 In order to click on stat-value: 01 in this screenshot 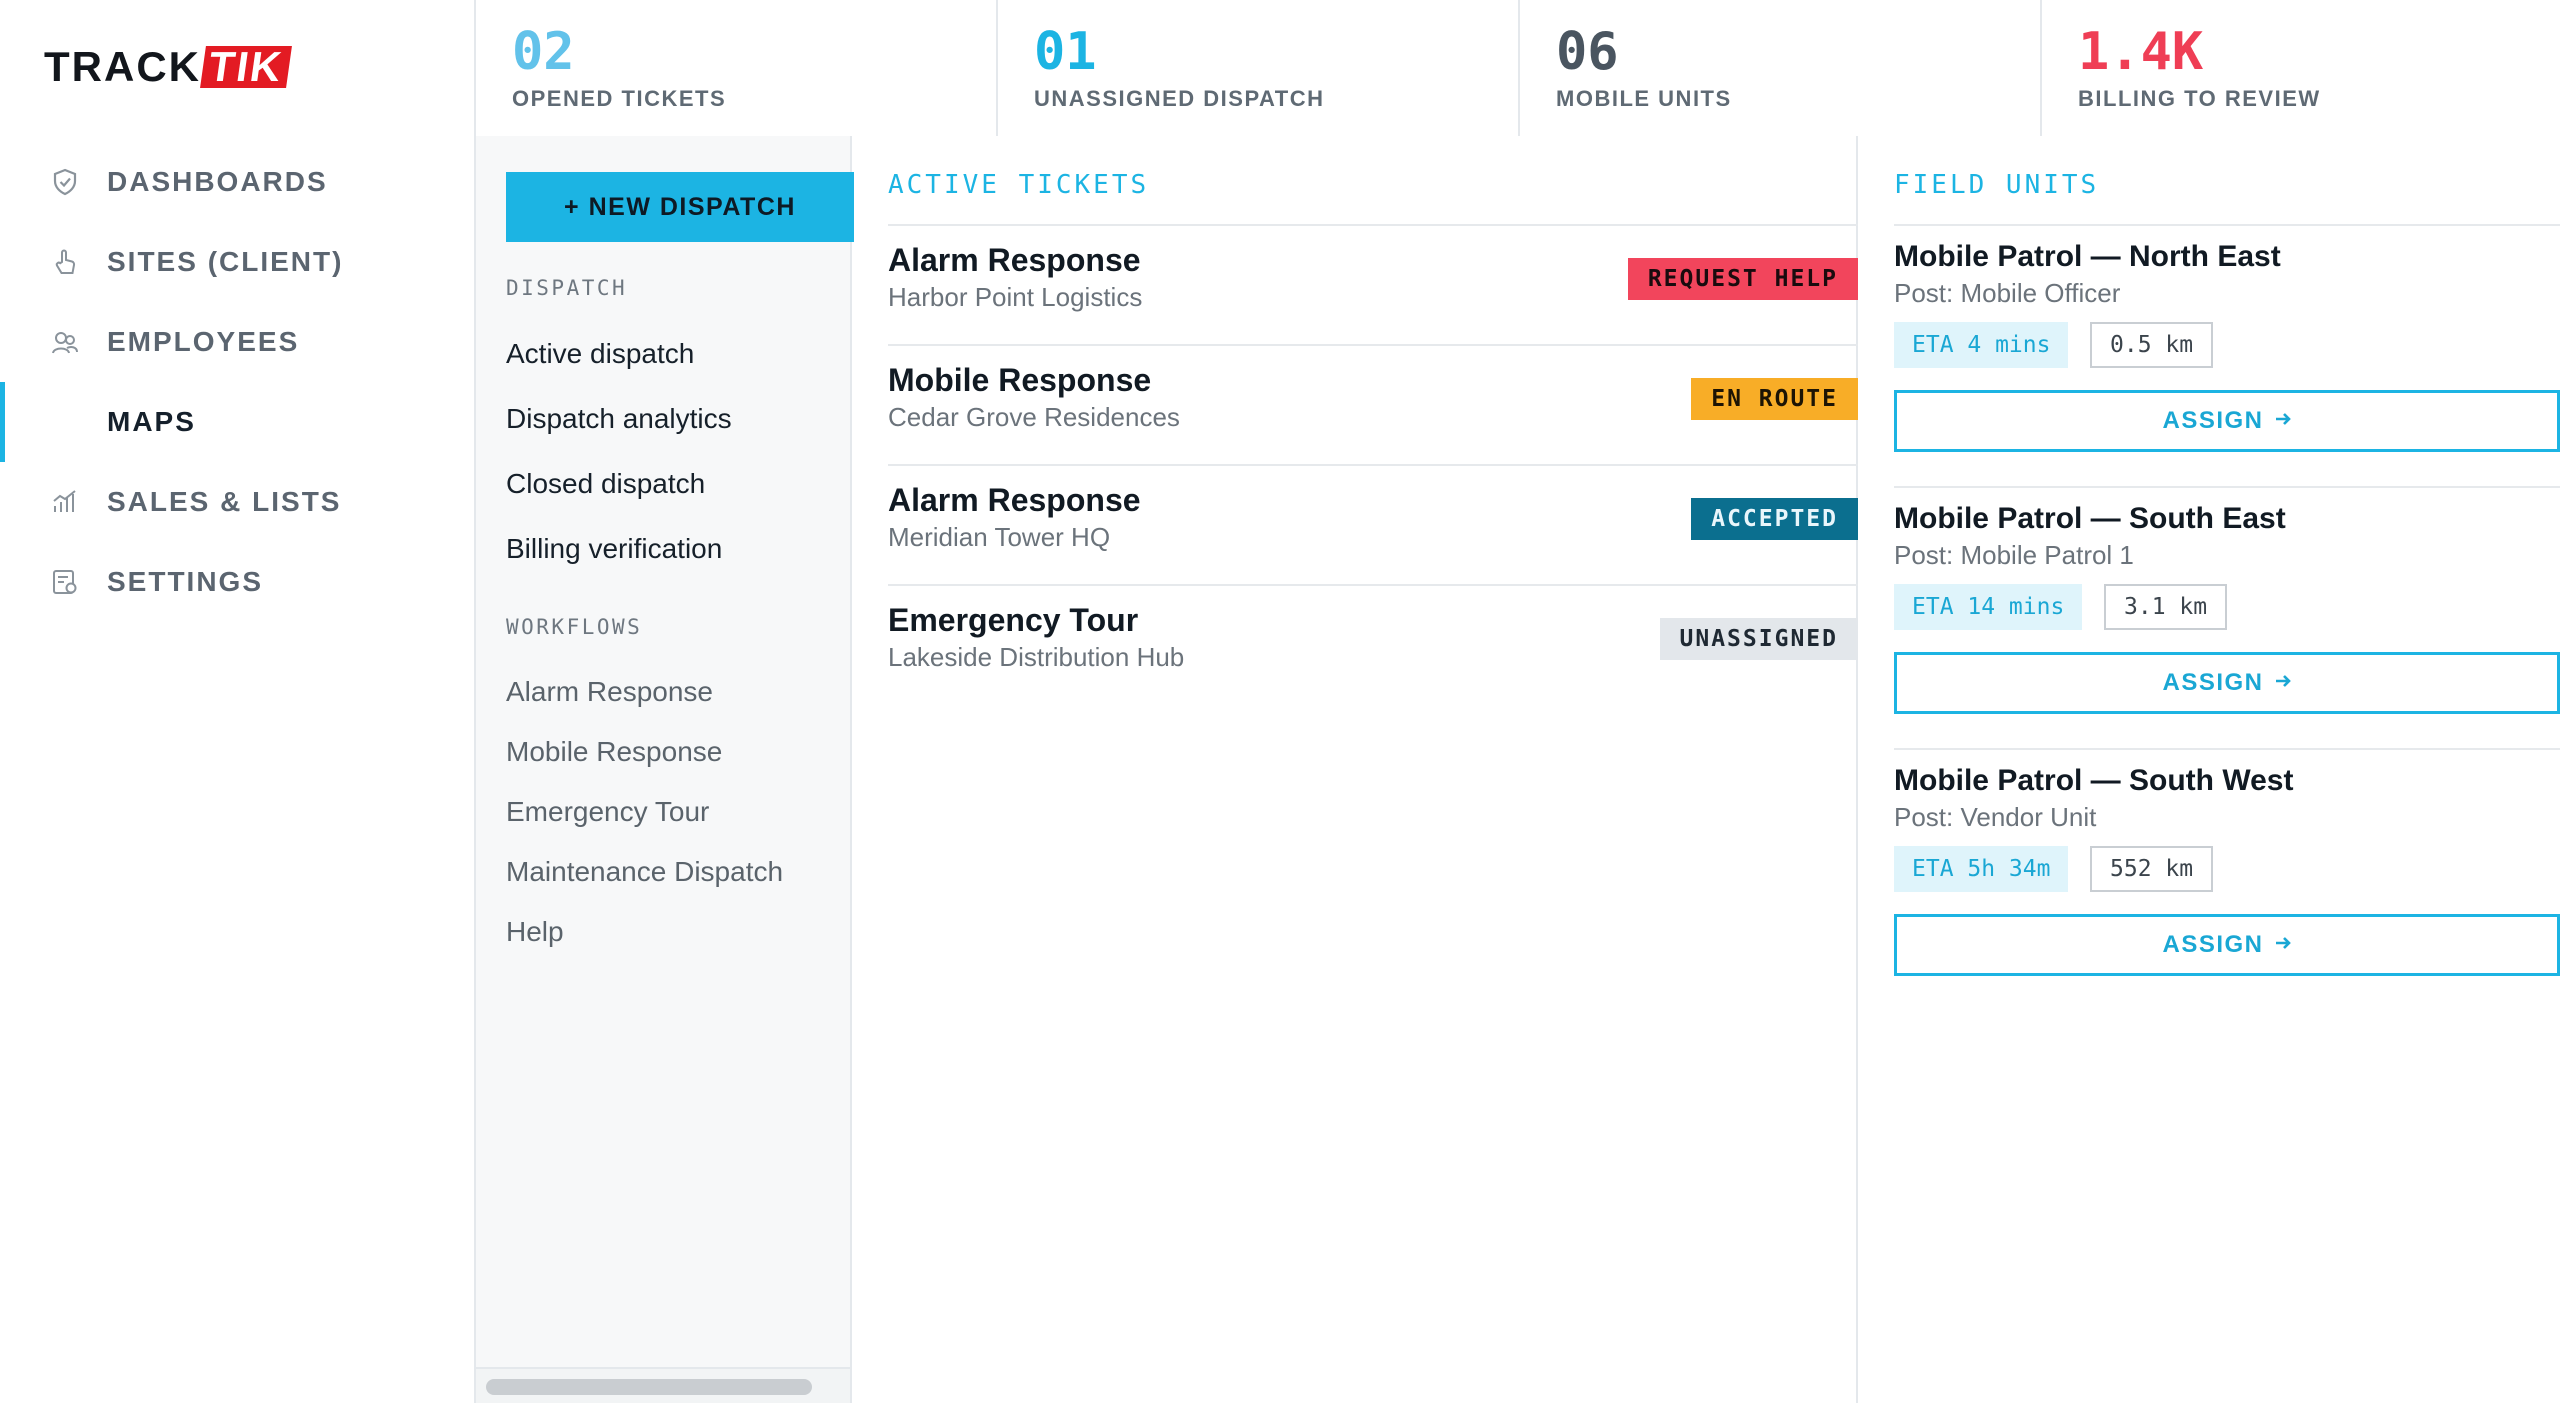, I will do `click(1065, 52)`.